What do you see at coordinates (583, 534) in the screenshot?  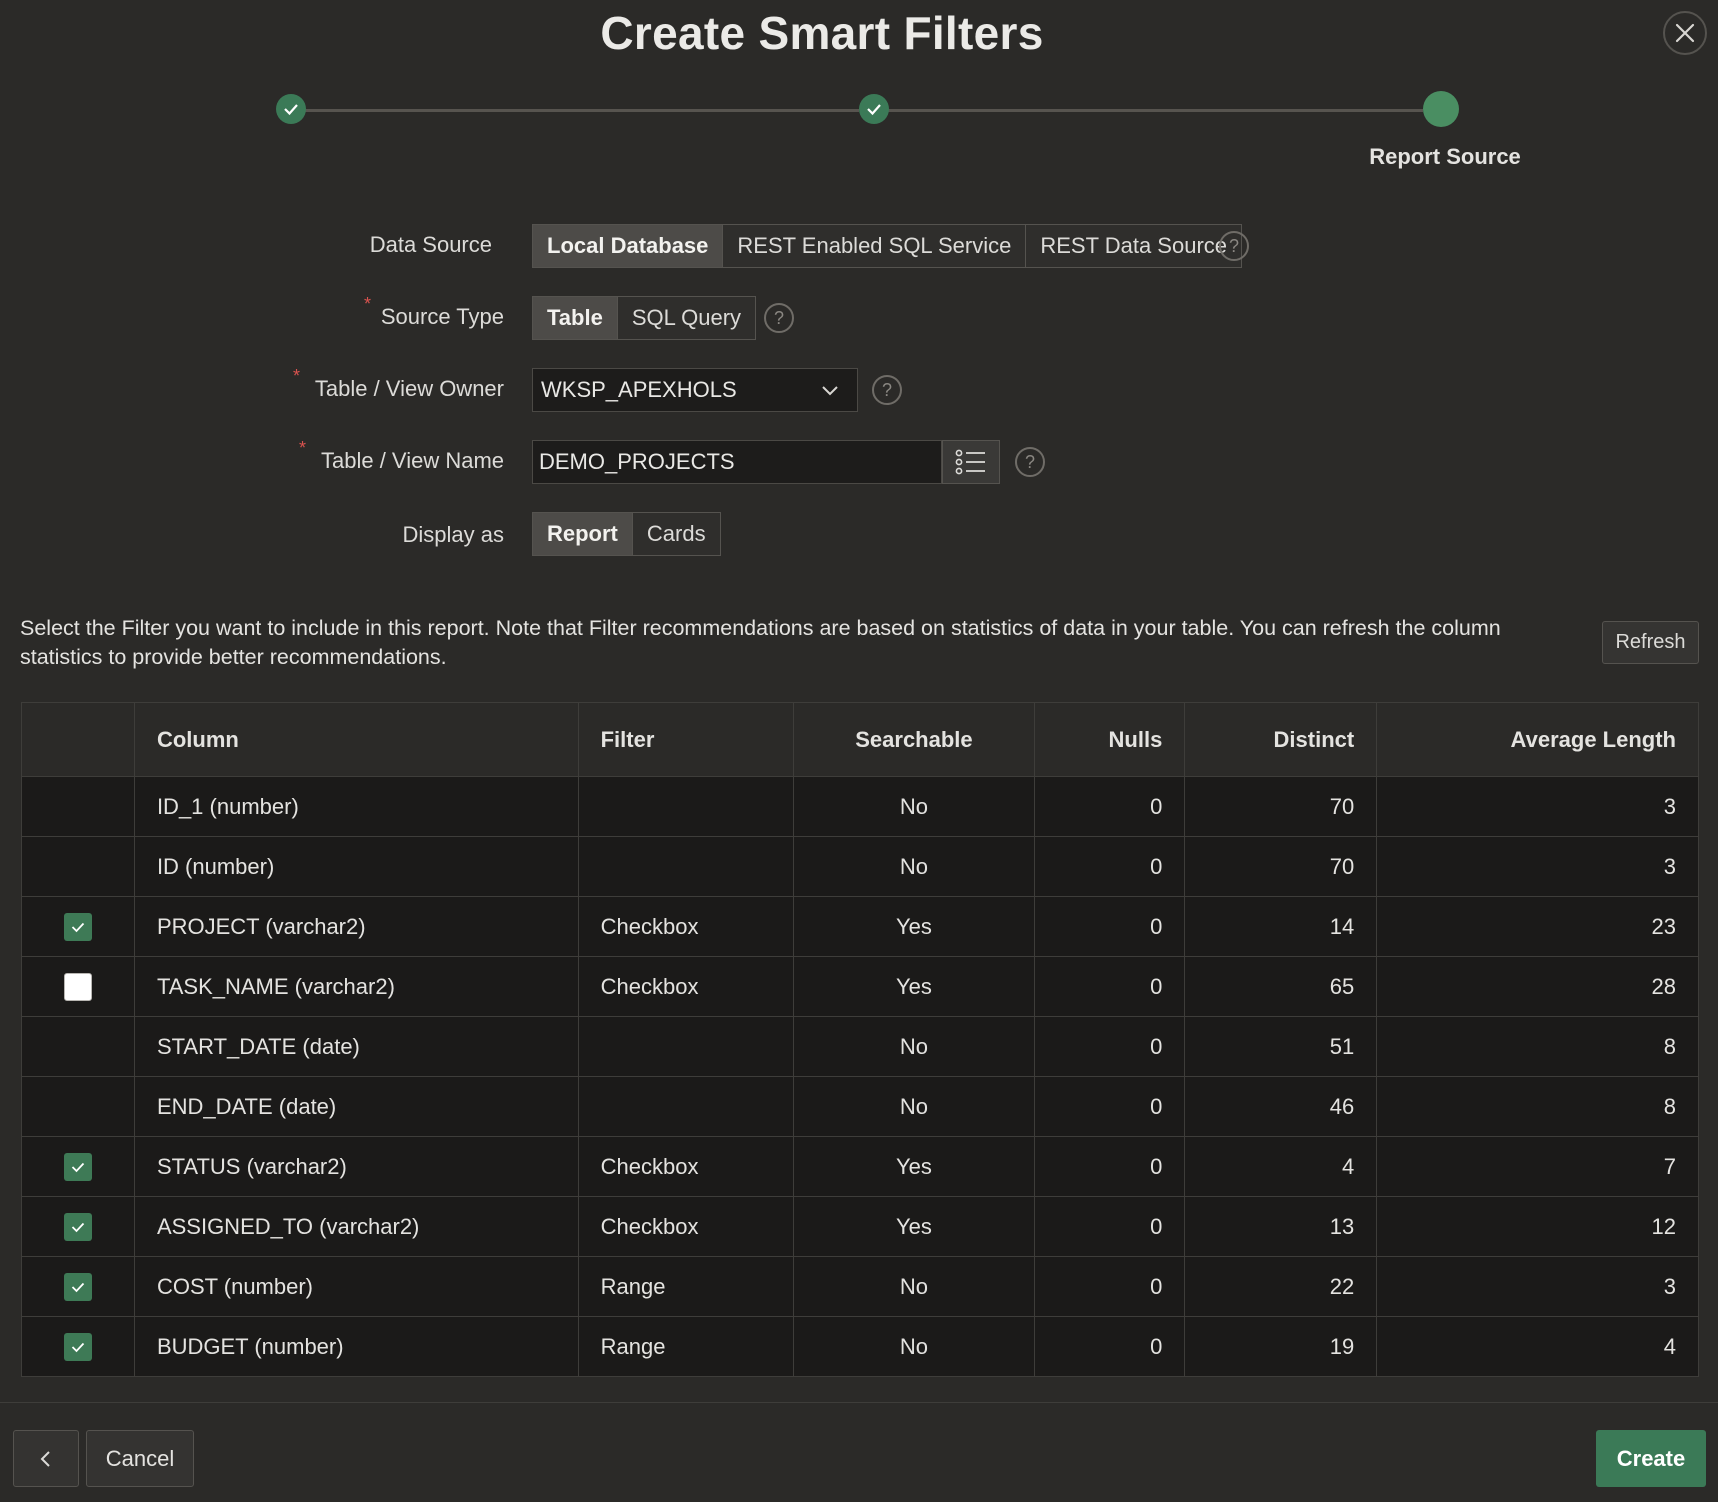 I see `display-as-option-report: Report` at bounding box center [583, 534].